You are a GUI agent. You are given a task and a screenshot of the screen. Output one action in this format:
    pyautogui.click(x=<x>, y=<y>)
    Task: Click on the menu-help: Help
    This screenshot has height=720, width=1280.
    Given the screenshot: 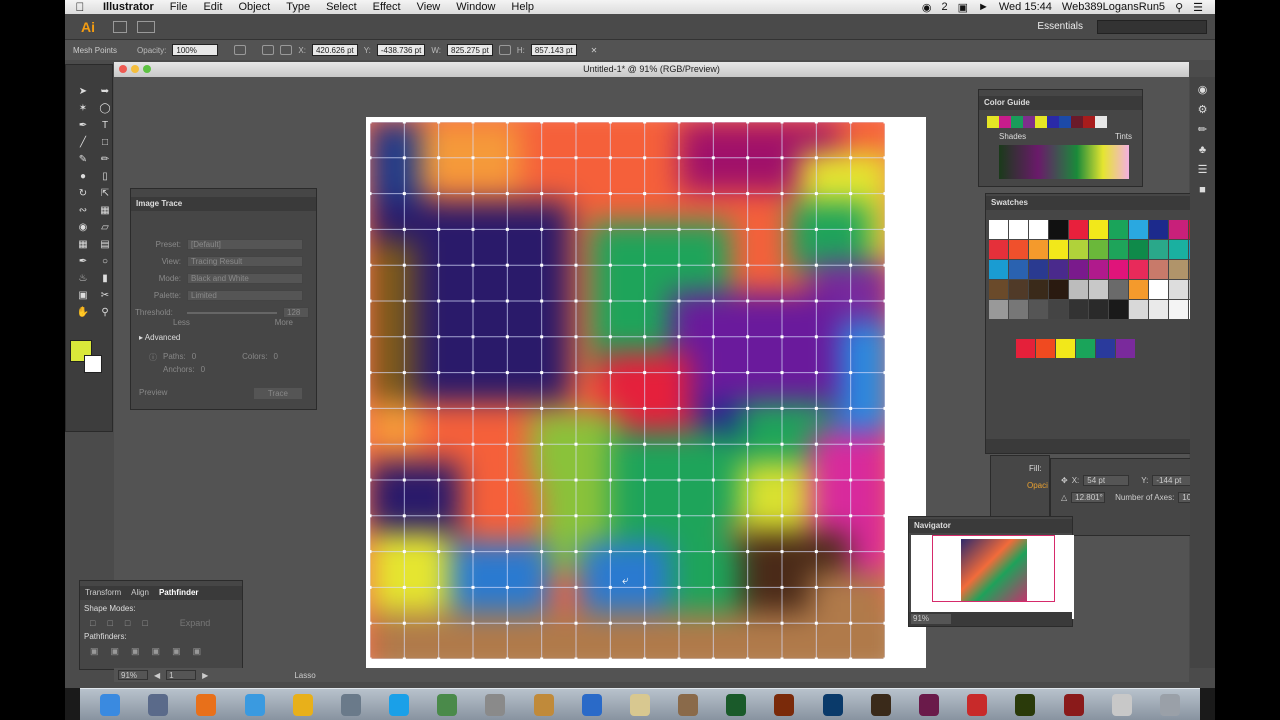 What is the action you would take?
    pyautogui.click(x=522, y=7)
    